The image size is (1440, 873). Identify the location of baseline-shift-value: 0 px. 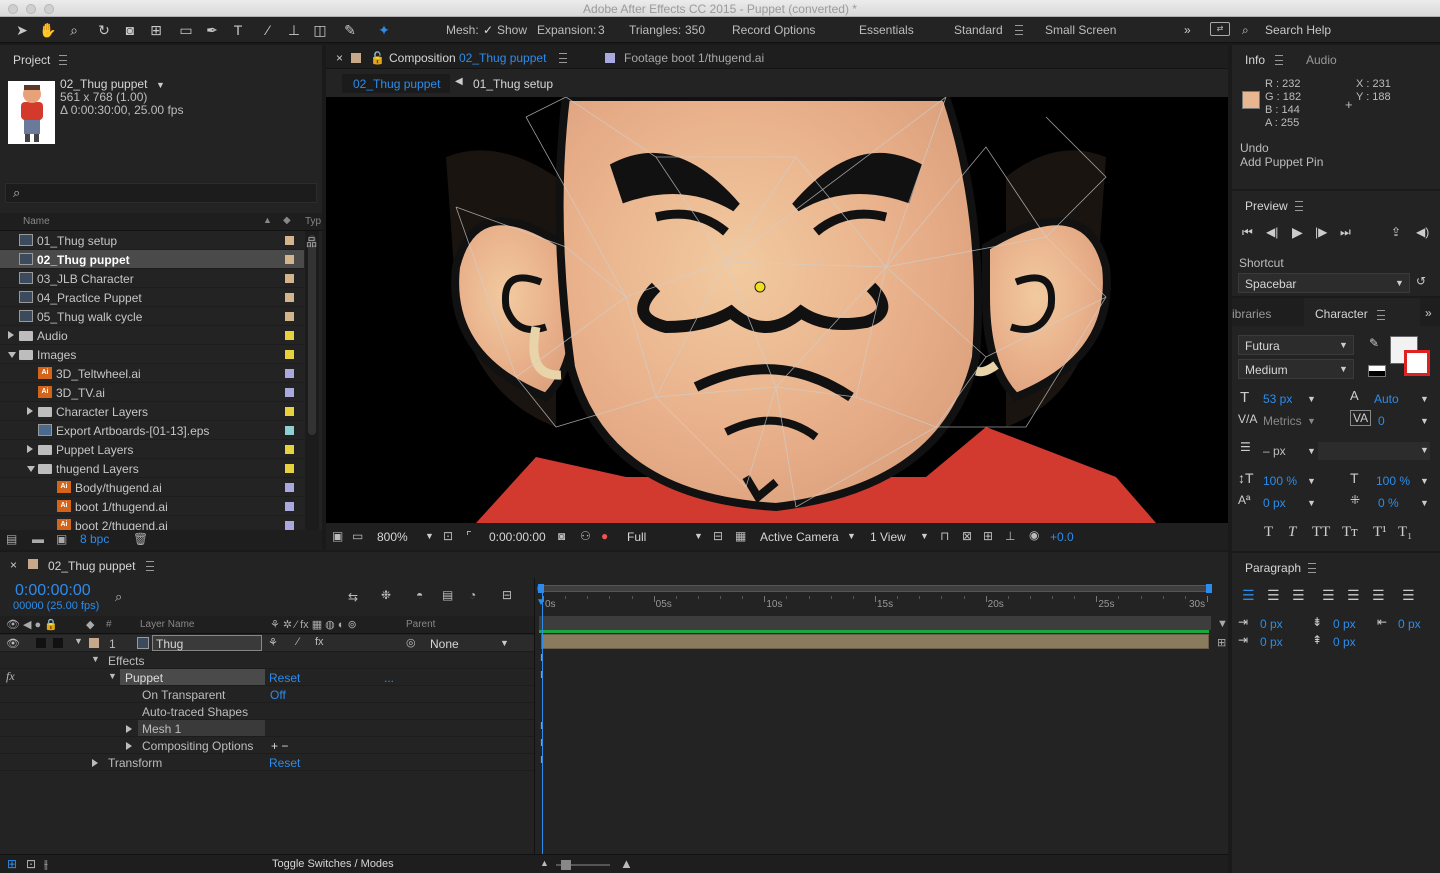
(1274, 503).